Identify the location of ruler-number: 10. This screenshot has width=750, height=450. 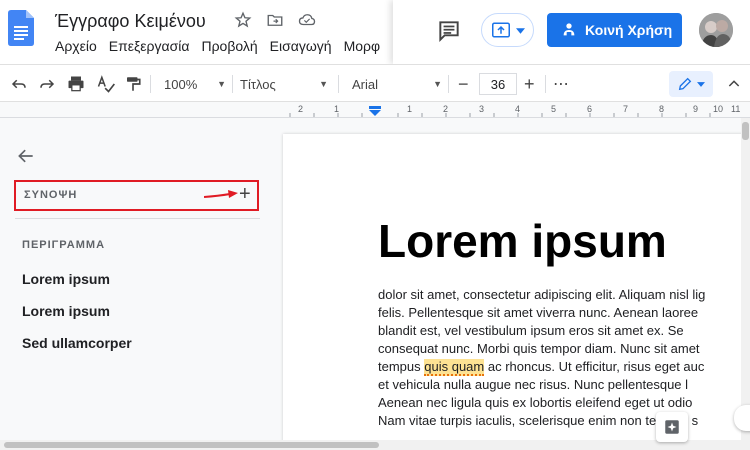
(718, 109).